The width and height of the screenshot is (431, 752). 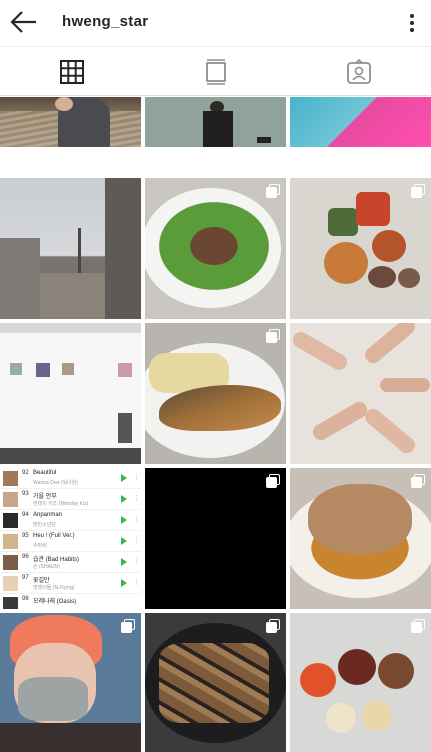 What do you see at coordinates (25, 515) in the screenshot?
I see `song-number: 94` at bounding box center [25, 515].